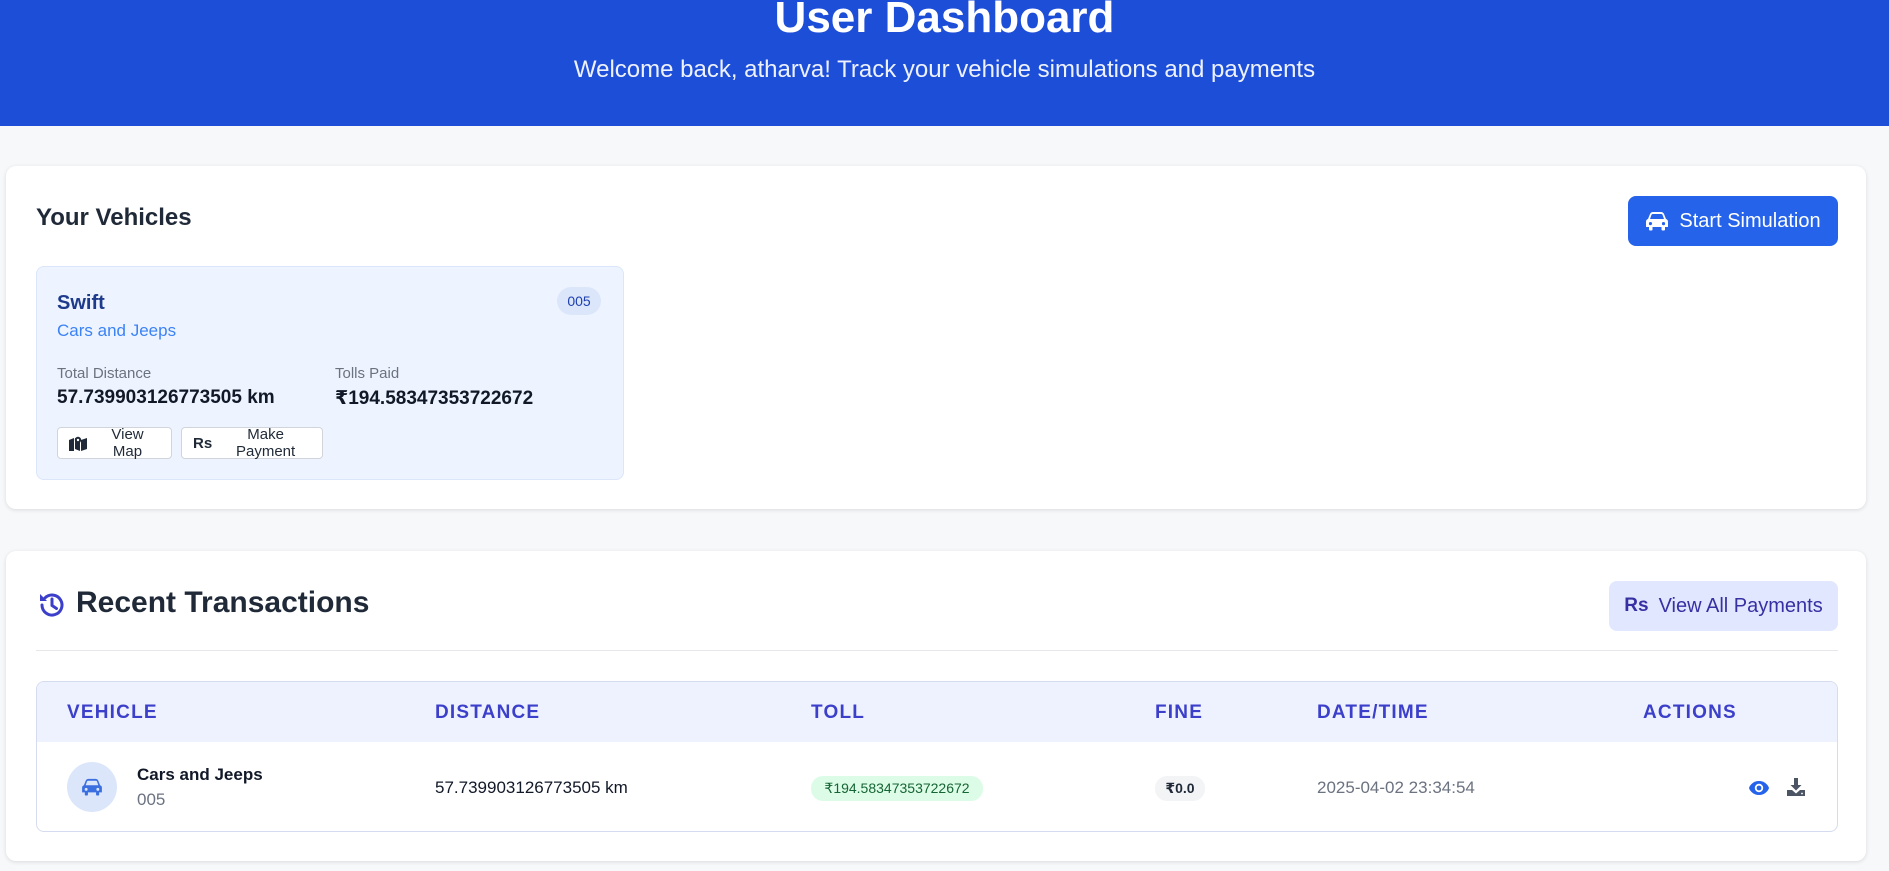 This screenshot has height=871, width=1889. What do you see at coordinates (112, 712) in the screenshot?
I see `column-header-vehicle: VEHICLE` at bounding box center [112, 712].